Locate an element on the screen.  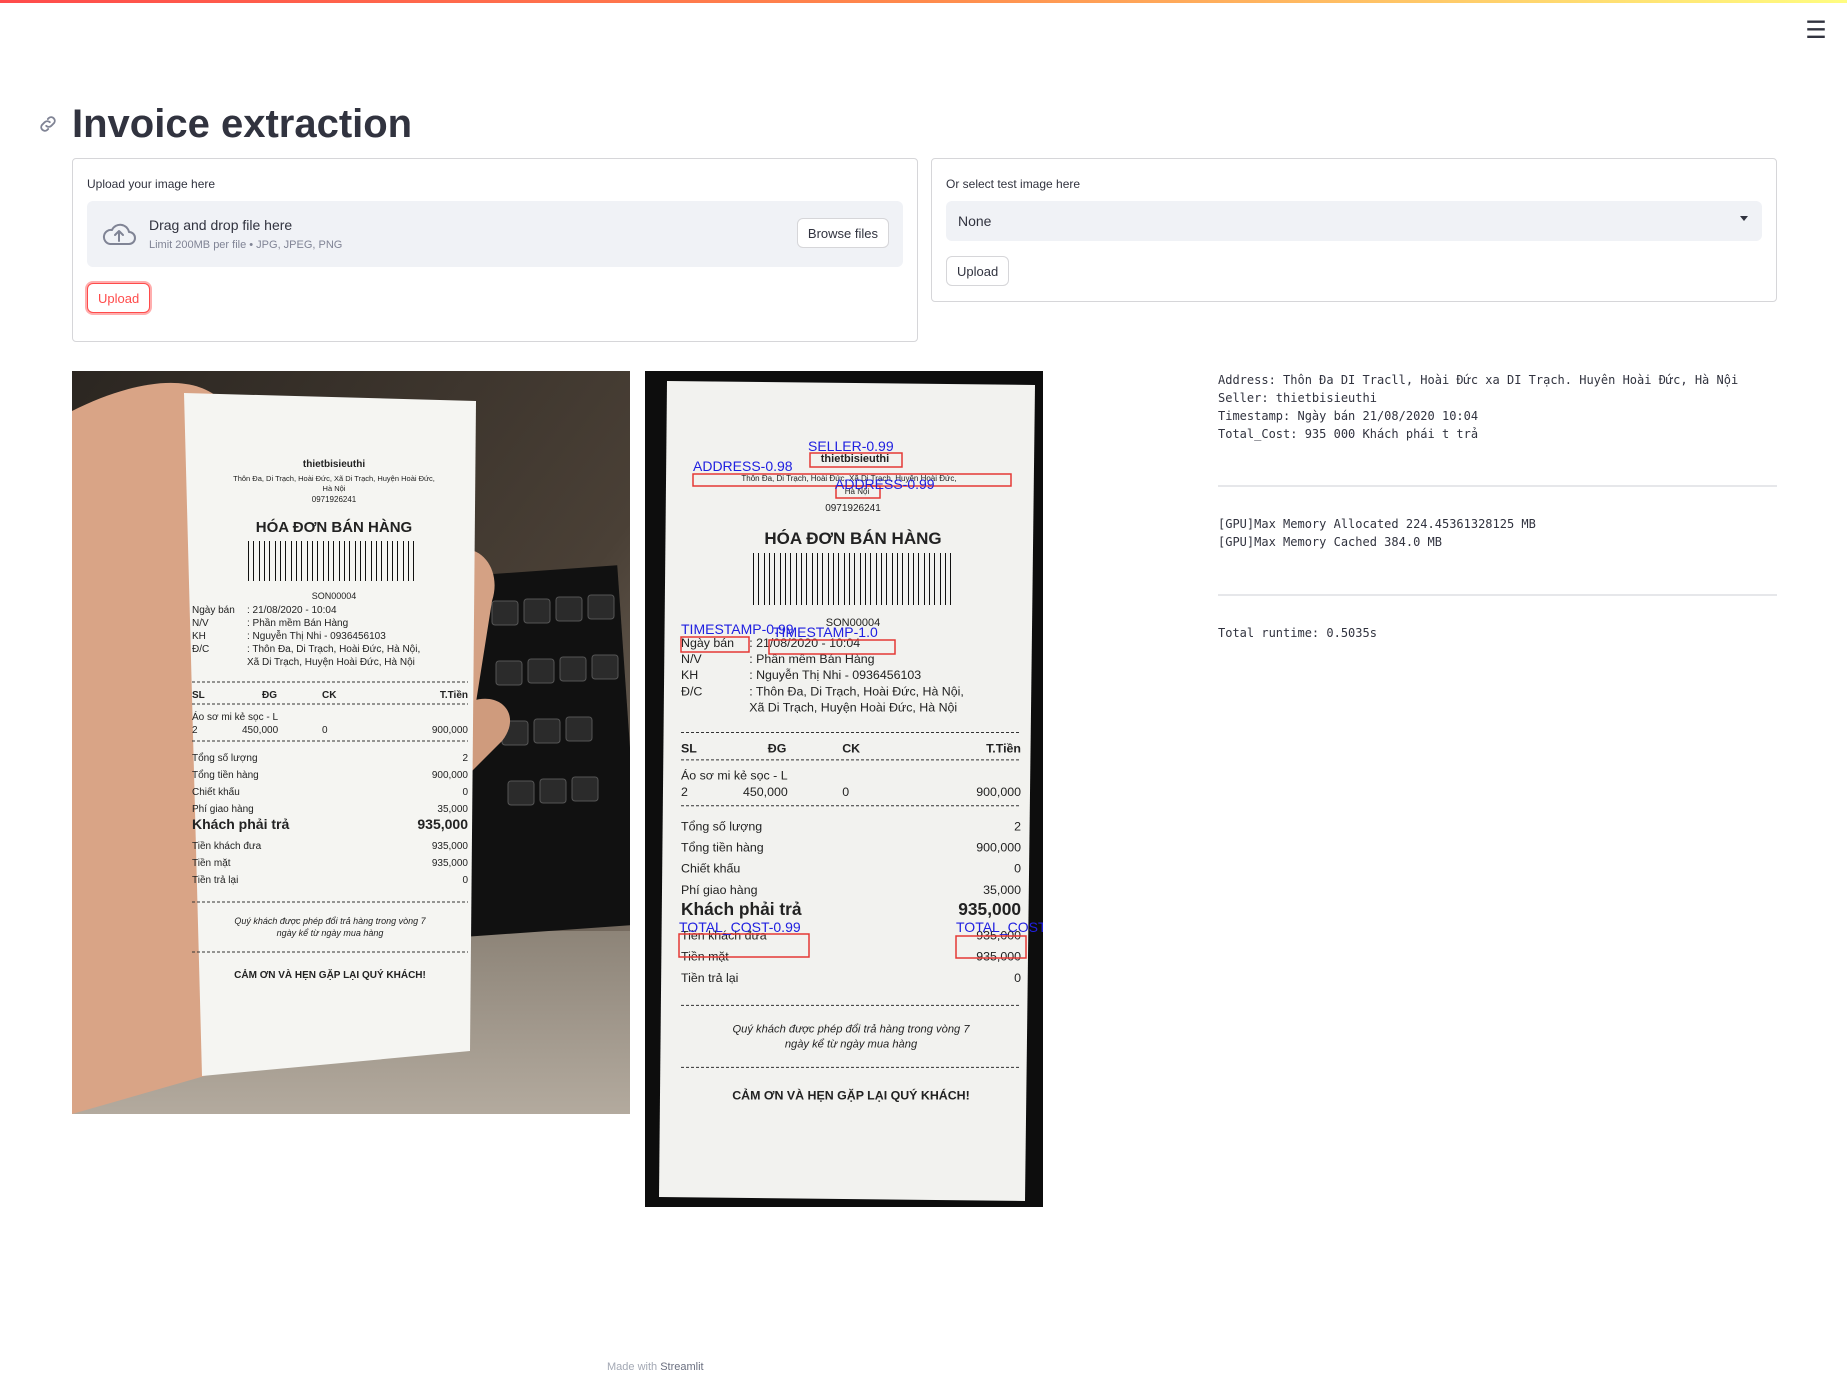
hamburger-menu-icon: ☰ is located at coordinates (1816, 30).